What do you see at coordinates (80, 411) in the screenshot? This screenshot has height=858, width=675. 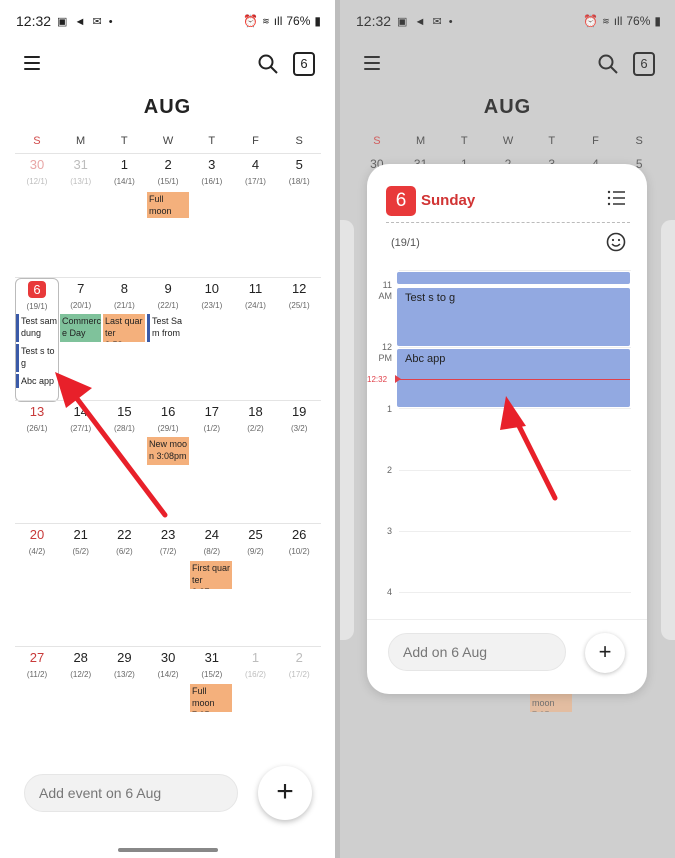 I see `day-number: 14` at bounding box center [80, 411].